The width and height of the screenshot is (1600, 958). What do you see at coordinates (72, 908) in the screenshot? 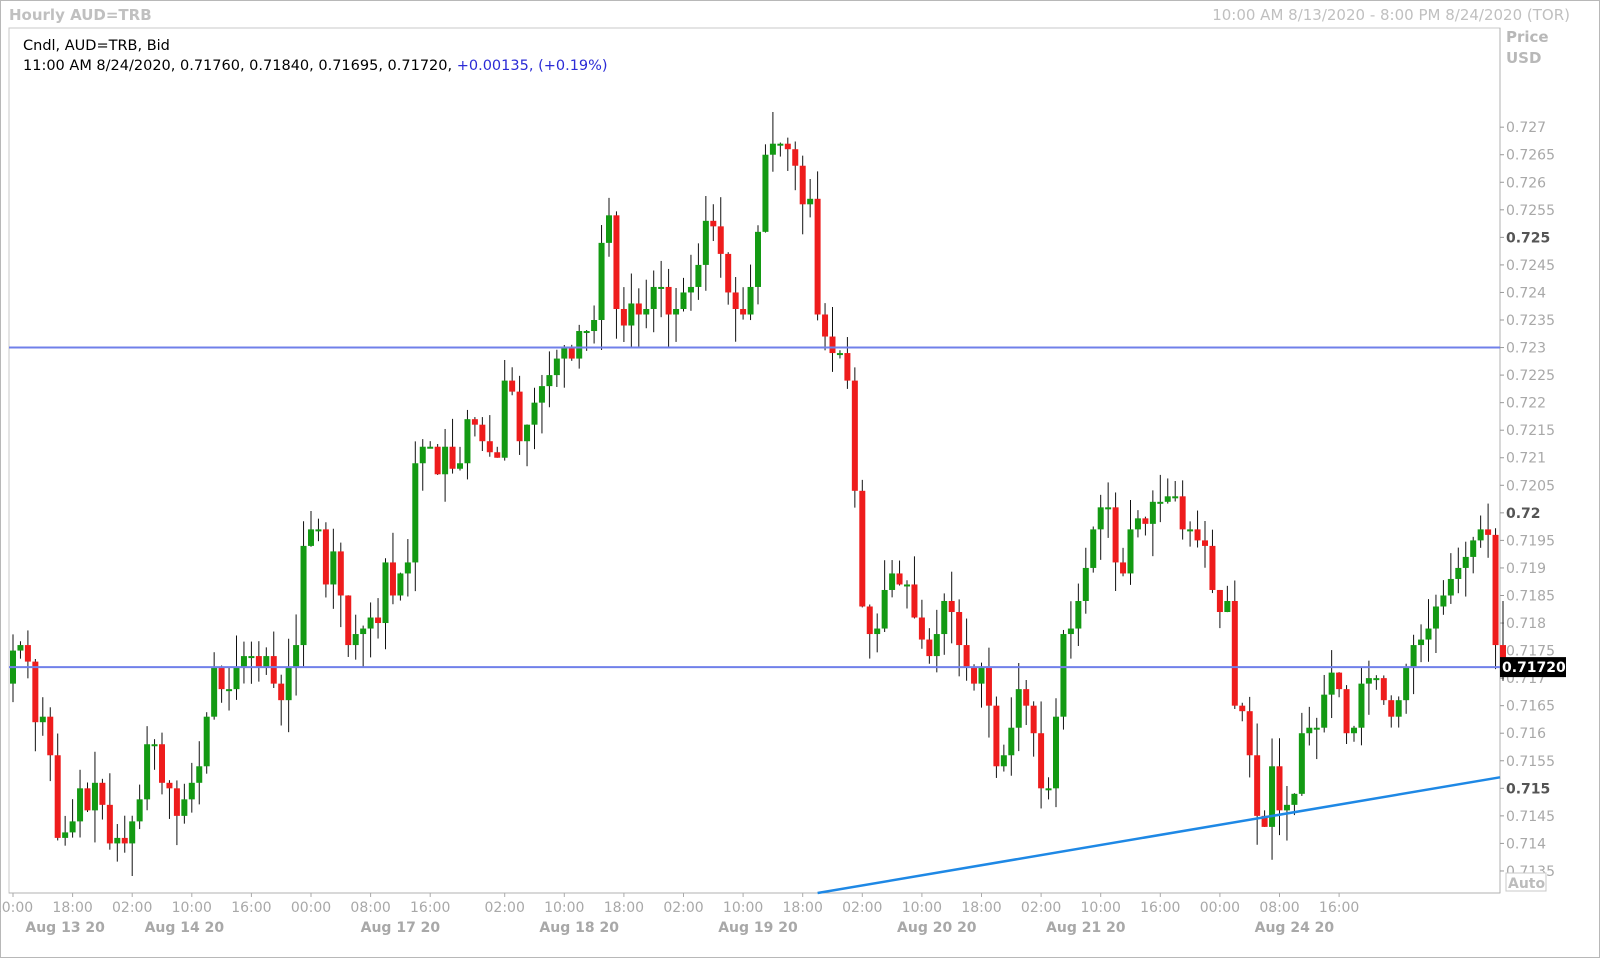
I see `time-tick-label: 18:00` at bounding box center [72, 908].